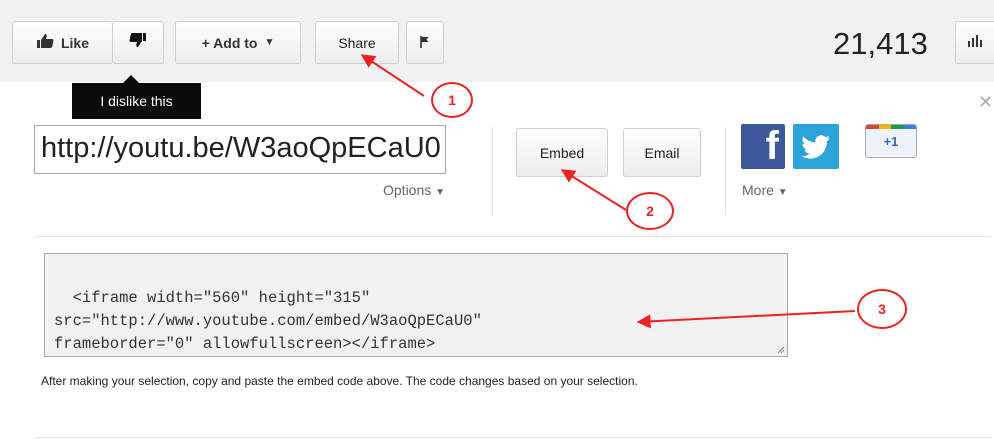 This screenshot has height=439, width=994. I want to click on annotation-circle-2: 2, so click(650, 211).